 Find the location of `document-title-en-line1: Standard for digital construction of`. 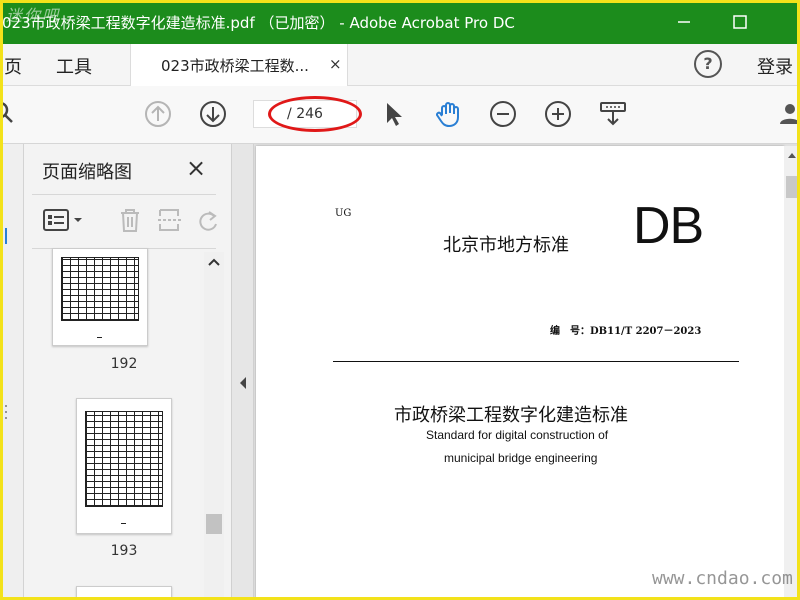

document-title-en-line1: Standard for digital construction of is located at coordinates (517, 435).